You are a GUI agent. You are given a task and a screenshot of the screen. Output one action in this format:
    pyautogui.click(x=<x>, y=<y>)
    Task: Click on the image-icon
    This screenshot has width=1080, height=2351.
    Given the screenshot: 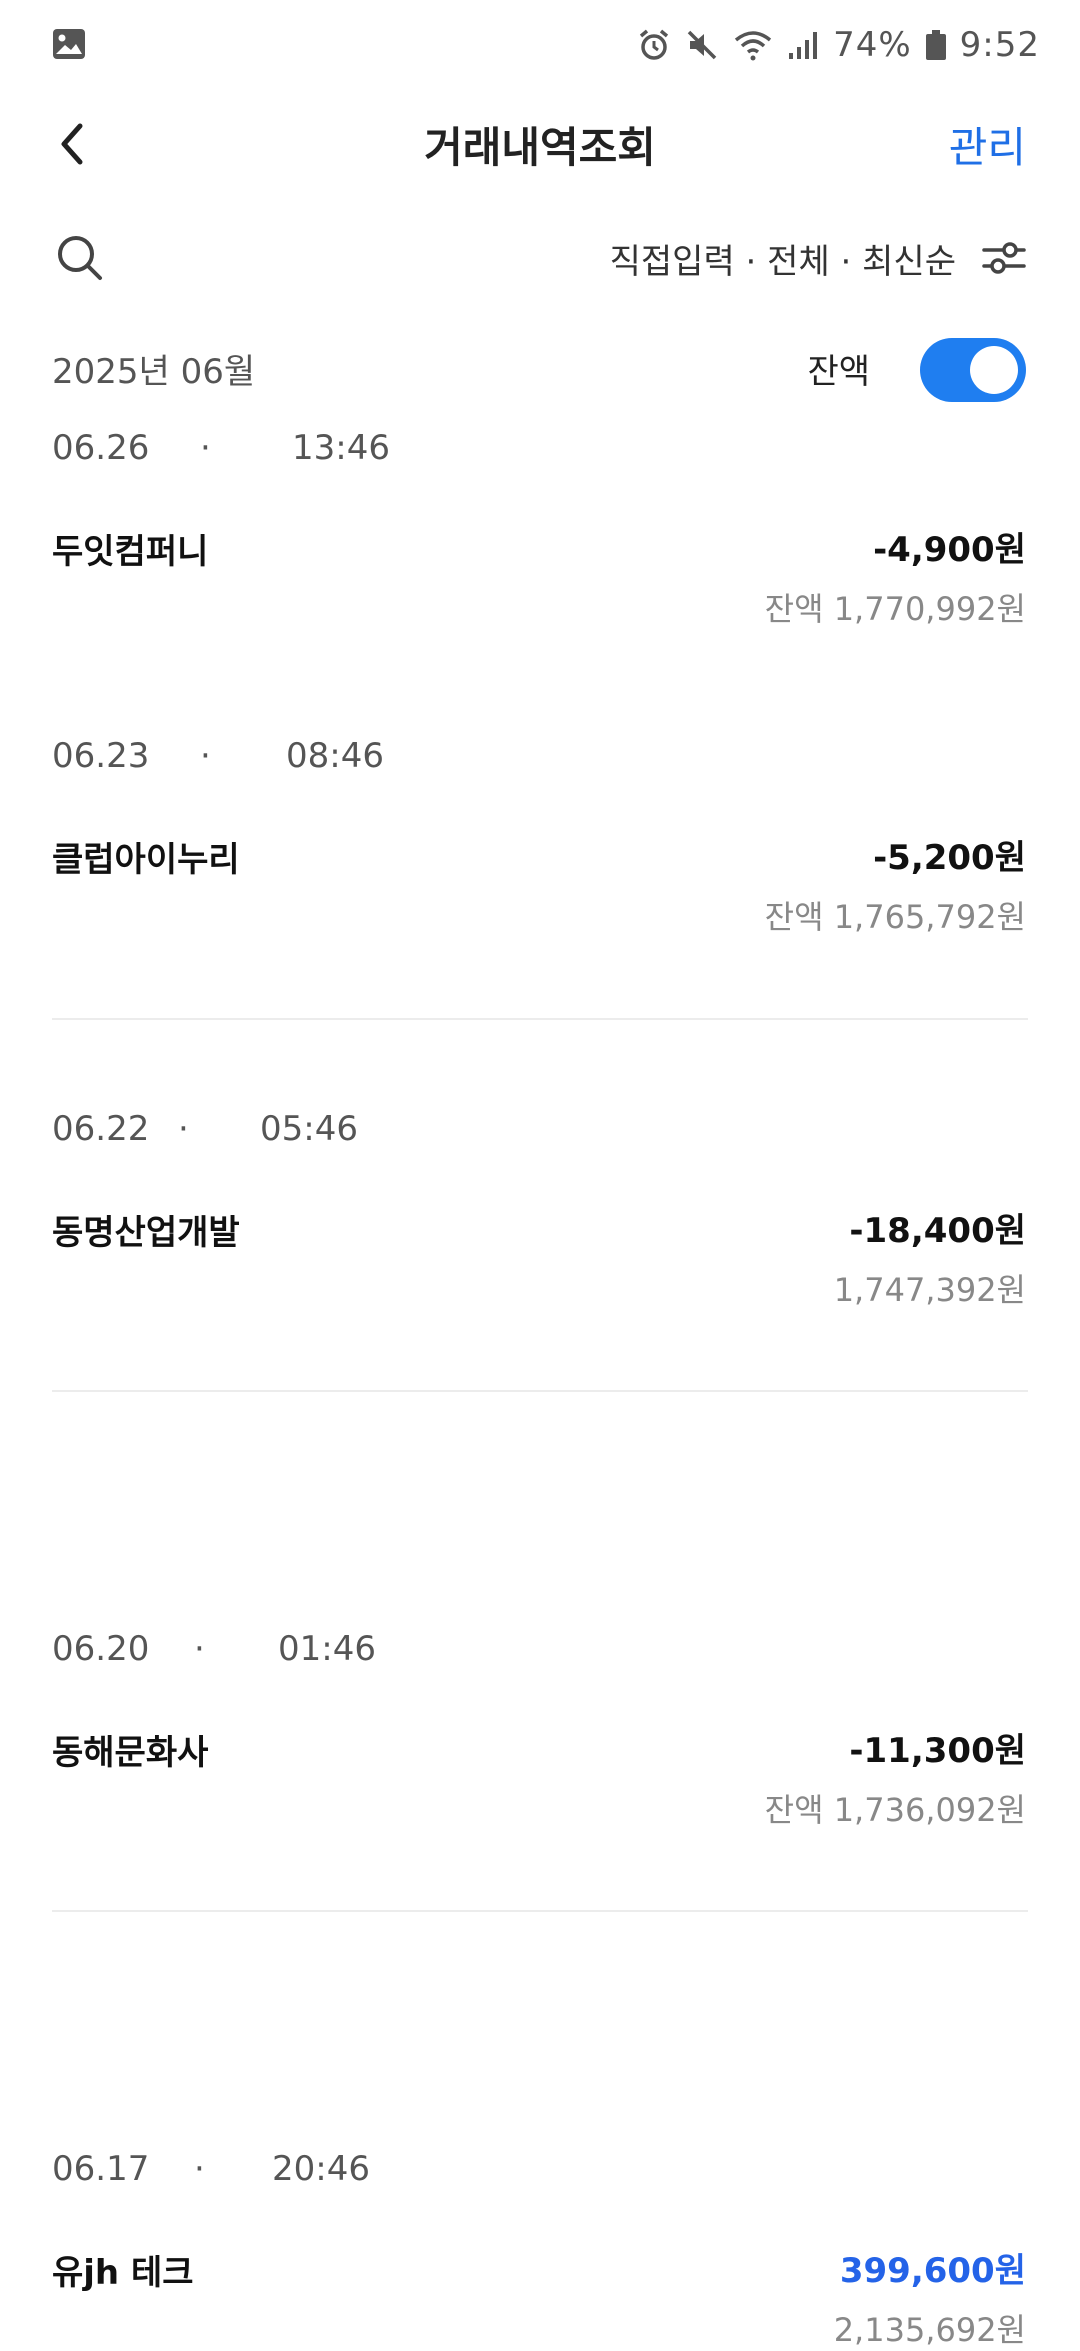 What is the action you would take?
    pyautogui.click(x=69, y=44)
    